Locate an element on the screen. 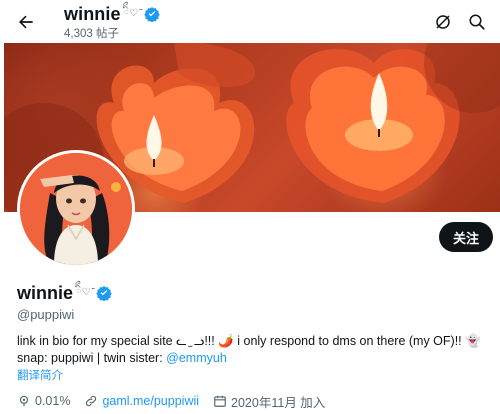  meta-stat: 0.01% is located at coordinates (43, 401).